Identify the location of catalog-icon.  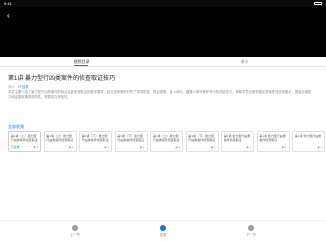
(163, 228).